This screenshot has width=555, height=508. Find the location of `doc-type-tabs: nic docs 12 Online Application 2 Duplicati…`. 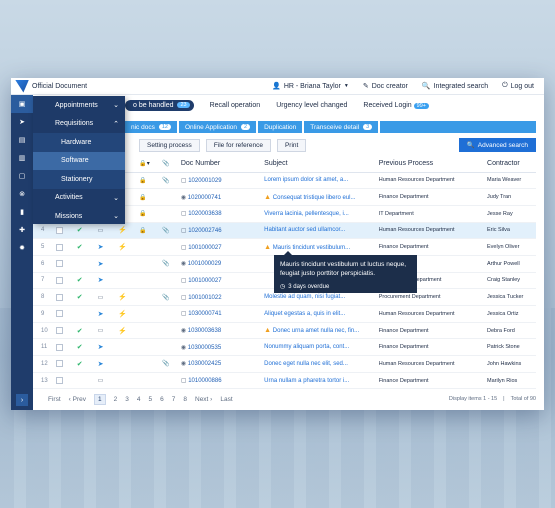

doc-type-tabs: nic docs 12 Online Application 2 Duplicati… is located at coordinates (330, 127).